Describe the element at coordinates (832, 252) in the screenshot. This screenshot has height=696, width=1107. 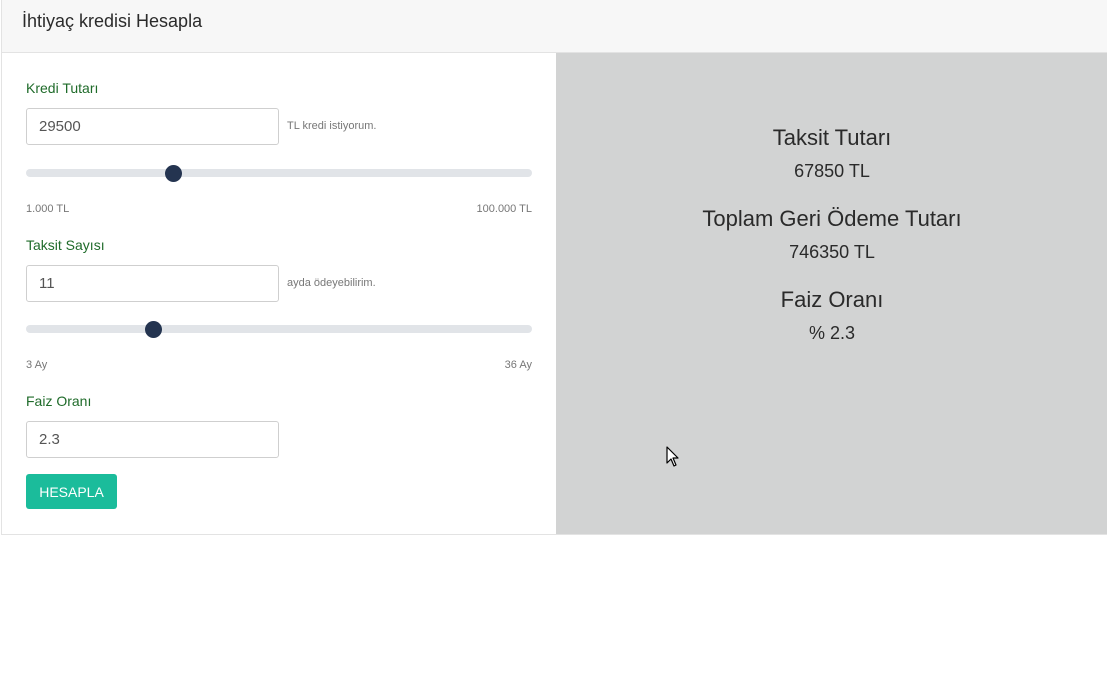
I see `total-repayment-value: 746350 TL` at that location.